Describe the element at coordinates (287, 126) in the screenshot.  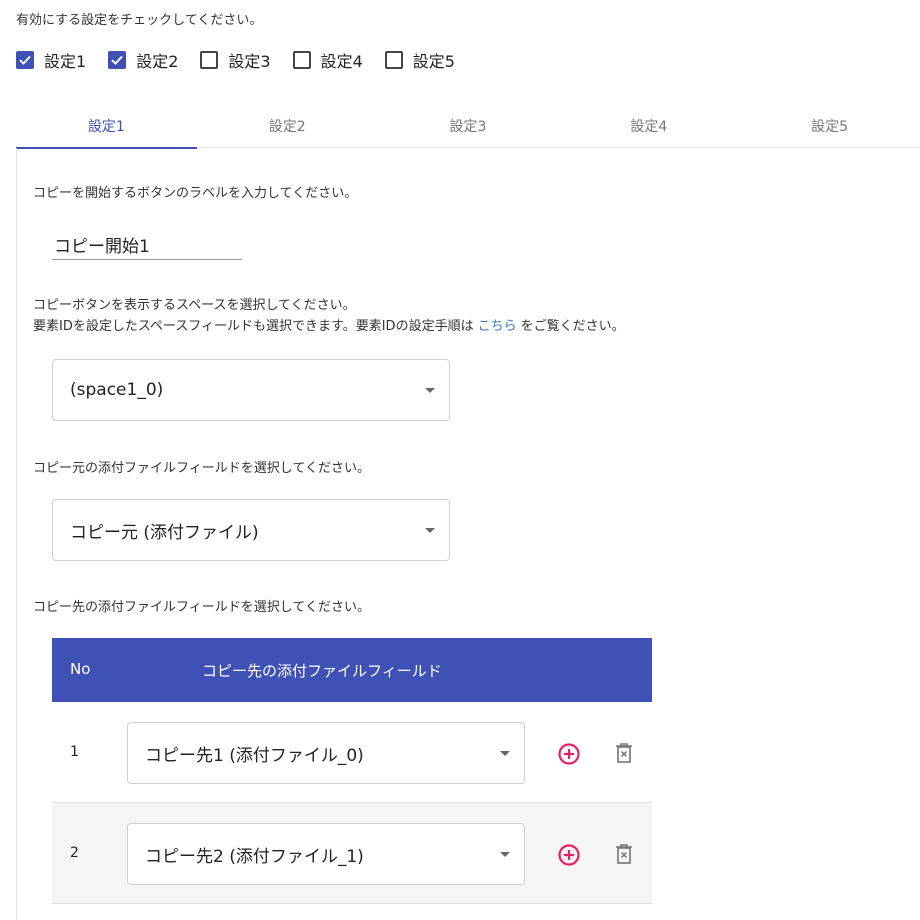
I see `tab-setting2: 設定2` at that location.